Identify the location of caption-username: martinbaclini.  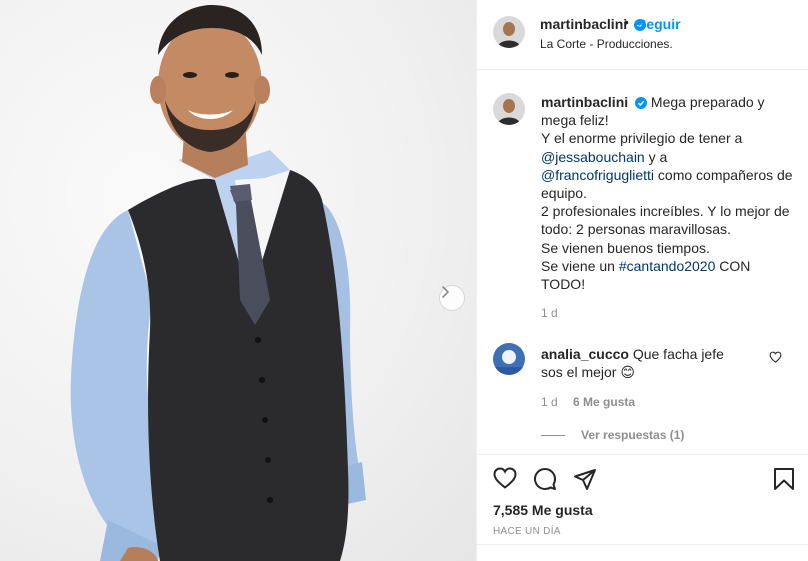
(584, 102).